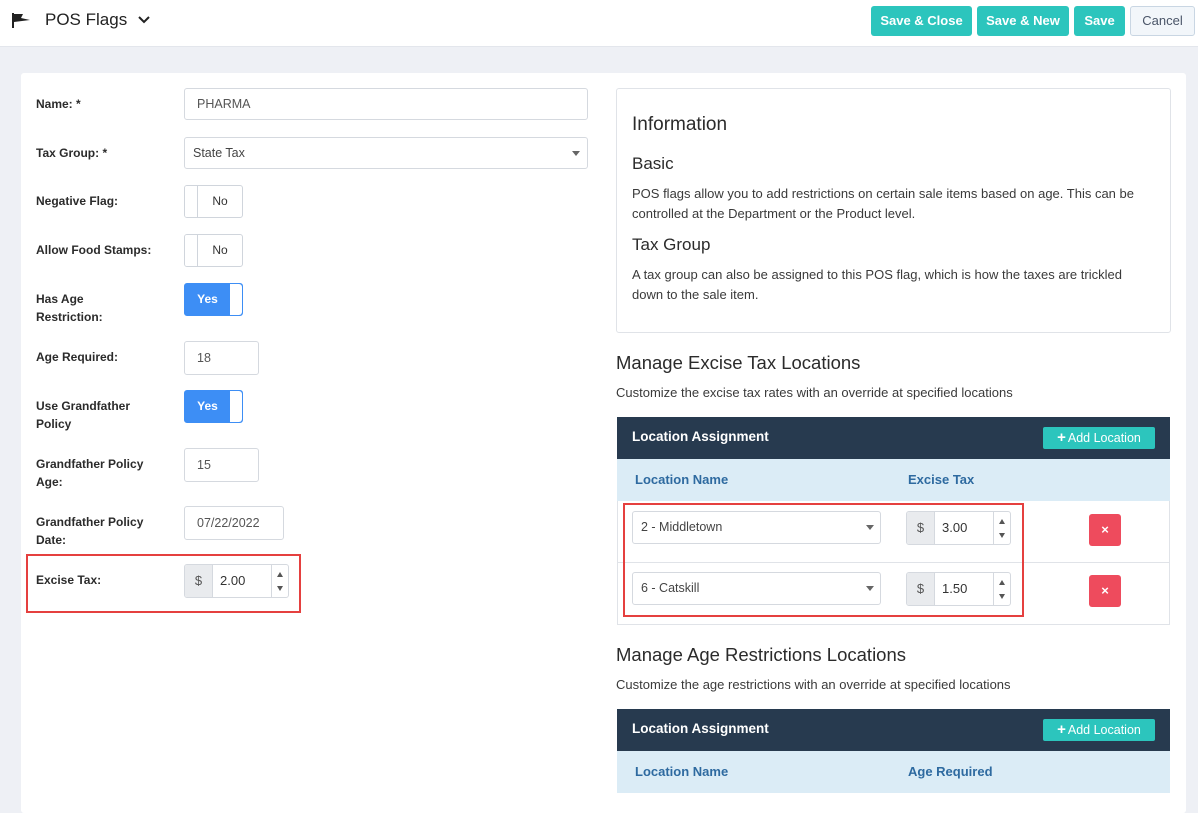 This screenshot has width=1198, height=813. I want to click on add-excise-location-button: + Add Location, so click(1099, 438).